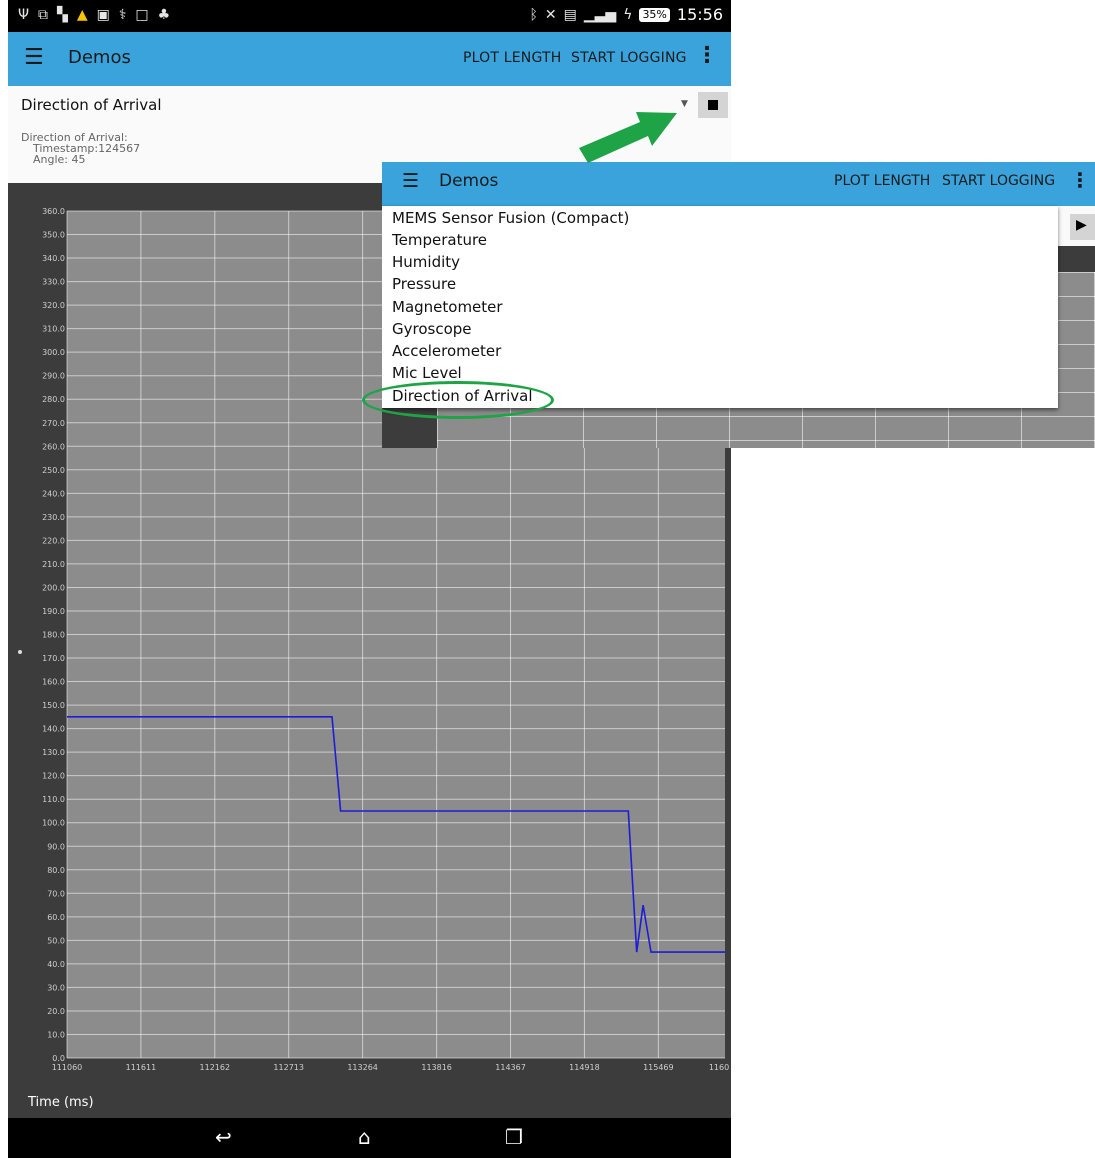 The width and height of the screenshot is (1095, 1158). What do you see at coordinates (56, 1034) in the screenshot?
I see `y-tick-label: 10.0` at bounding box center [56, 1034].